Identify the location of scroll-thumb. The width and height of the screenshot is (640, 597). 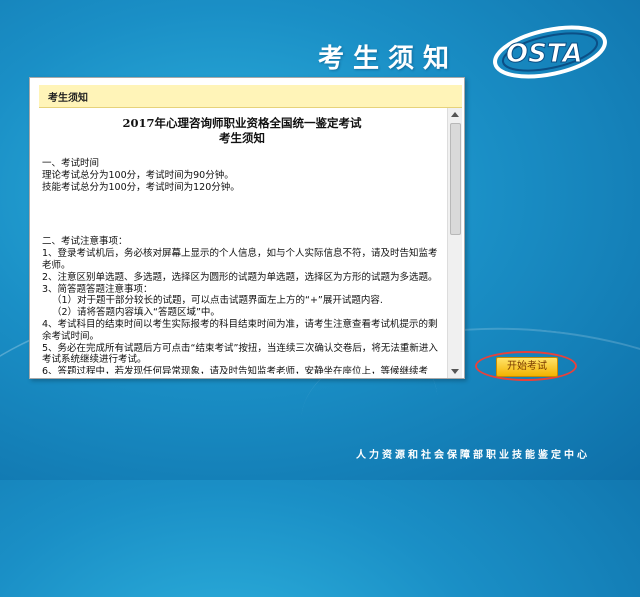
(455, 179).